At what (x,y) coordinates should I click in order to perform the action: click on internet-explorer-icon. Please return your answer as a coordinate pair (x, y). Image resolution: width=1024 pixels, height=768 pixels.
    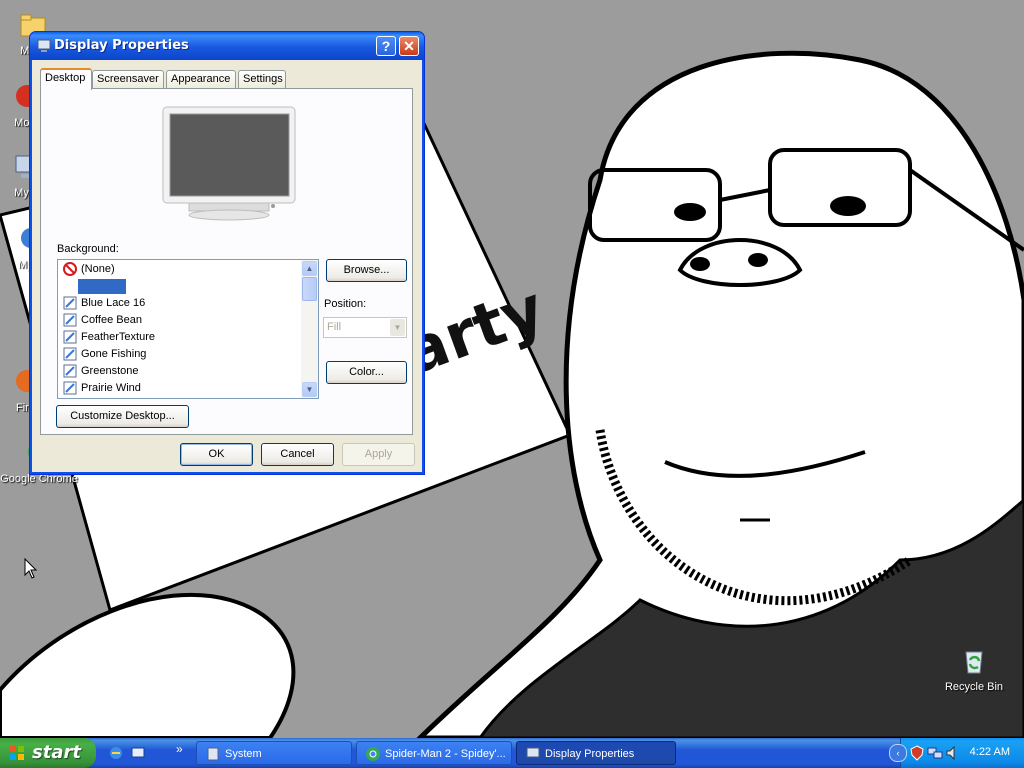
    Looking at the image, I should click on (116, 753).